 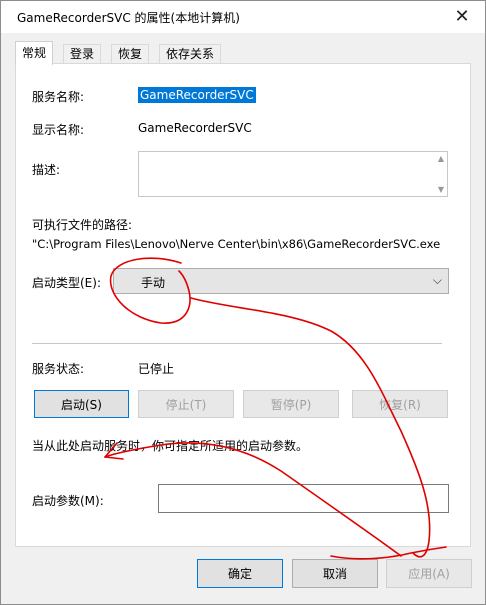 What do you see at coordinates (58, 369) in the screenshot?
I see `service-status-label: 服务状态:` at bounding box center [58, 369].